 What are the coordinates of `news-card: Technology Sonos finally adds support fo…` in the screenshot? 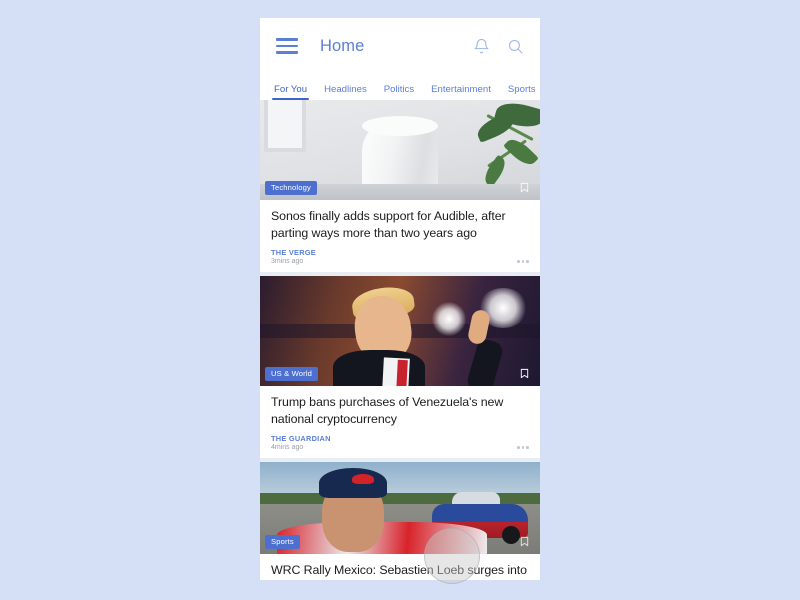 It's located at (400, 186).